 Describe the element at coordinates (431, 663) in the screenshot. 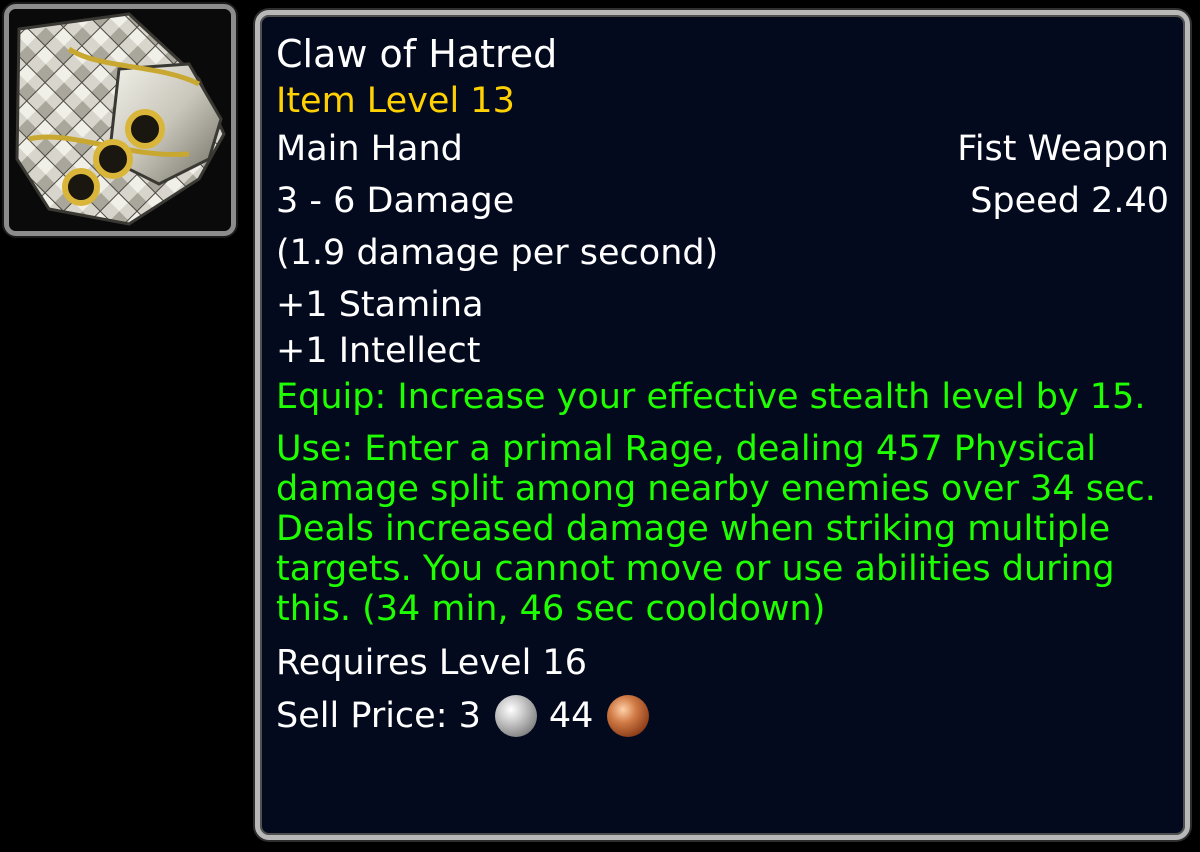

I see `level-requirement: Requires Level 16` at that location.